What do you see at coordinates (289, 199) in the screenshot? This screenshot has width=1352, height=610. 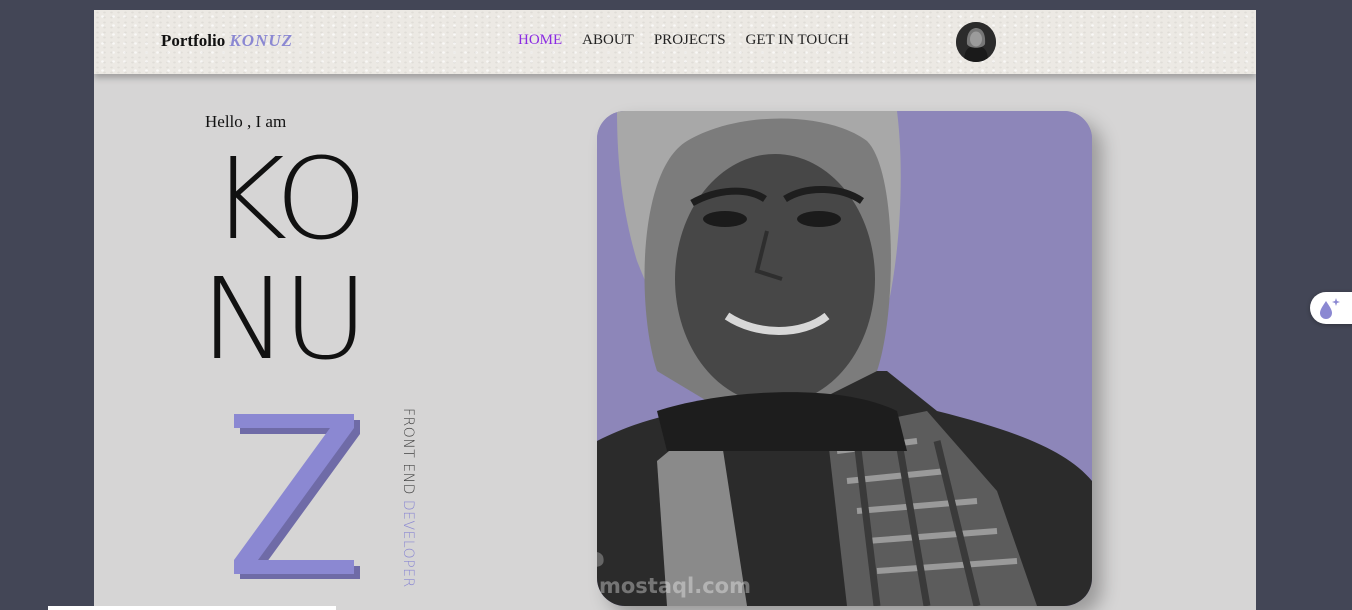 I see `hero-name-line-1: KO` at bounding box center [289, 199].